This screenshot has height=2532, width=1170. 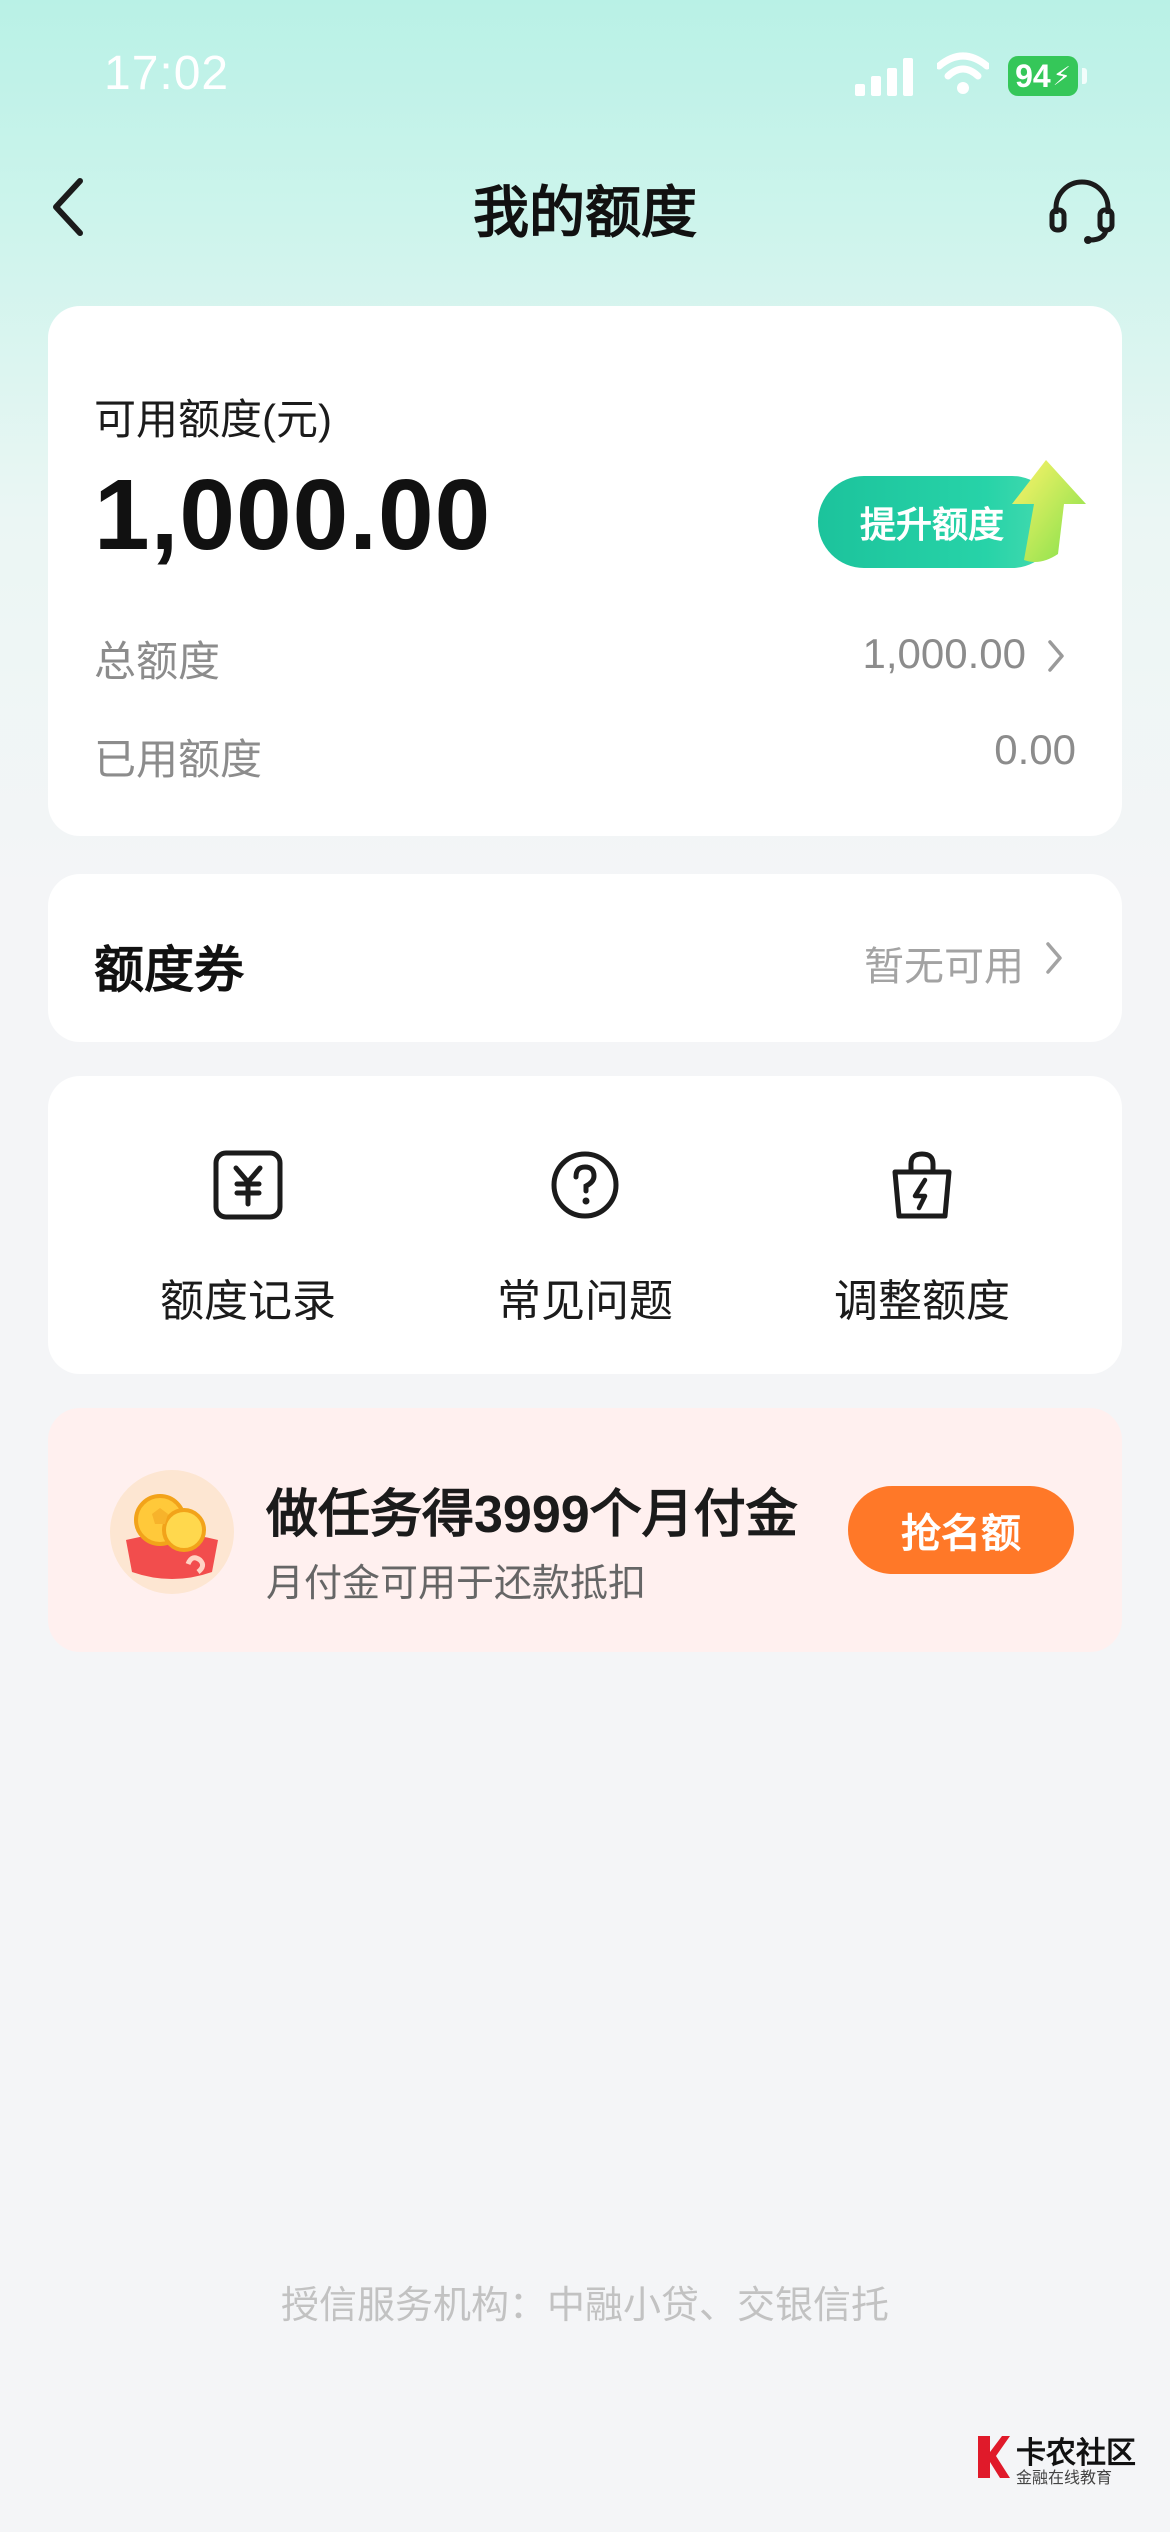 What do you see at coordinates (157, 661) in the screenshot?
I see `total-quota-label: 总额度` at bounding box center [157, 661].